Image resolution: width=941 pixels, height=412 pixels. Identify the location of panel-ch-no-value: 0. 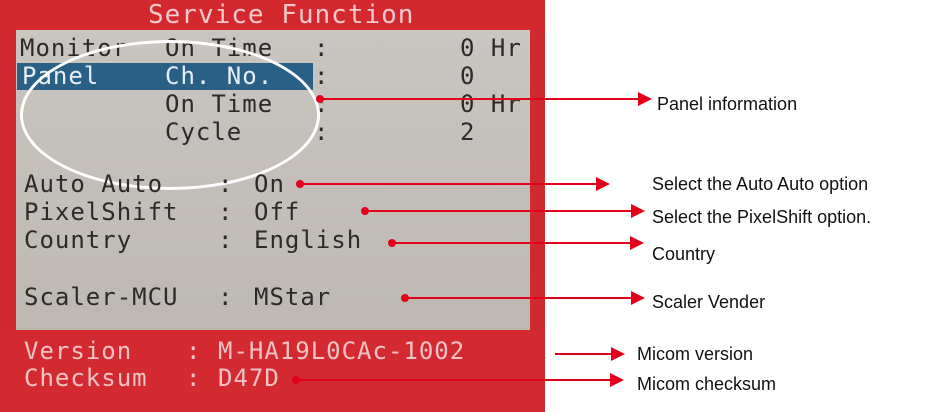
(468, 76).